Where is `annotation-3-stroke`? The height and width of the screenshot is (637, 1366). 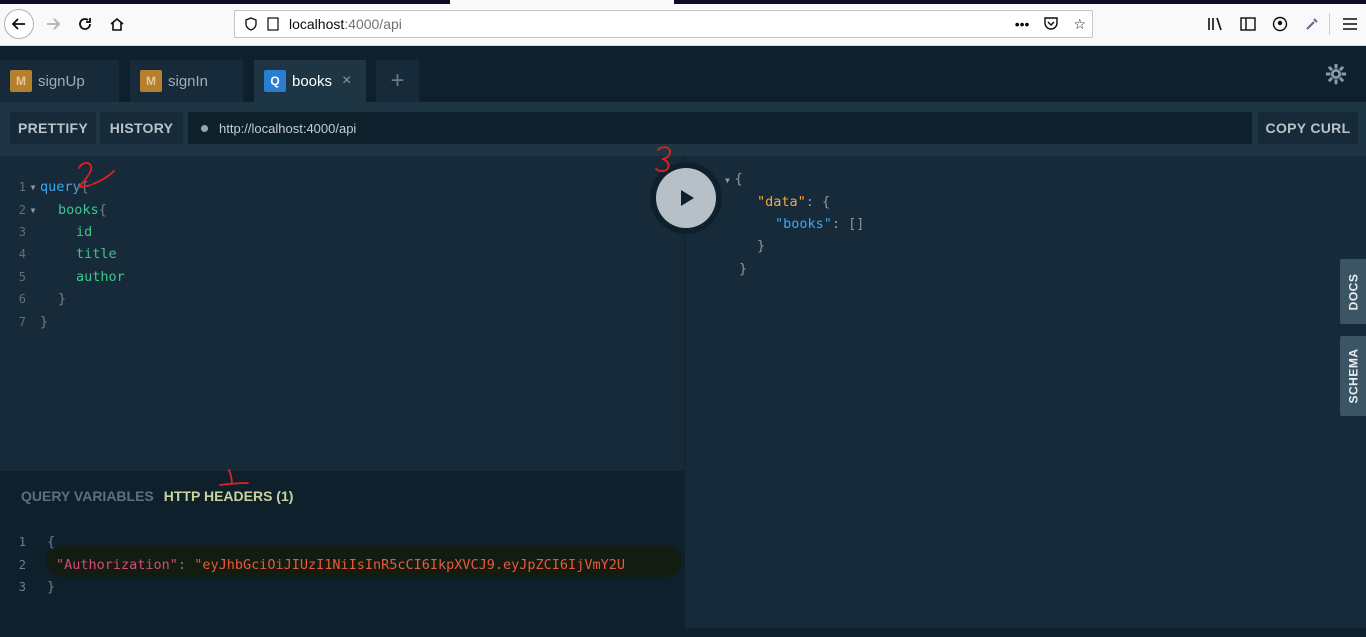
annotation-3-stroke is located at coordinates (663, 159).